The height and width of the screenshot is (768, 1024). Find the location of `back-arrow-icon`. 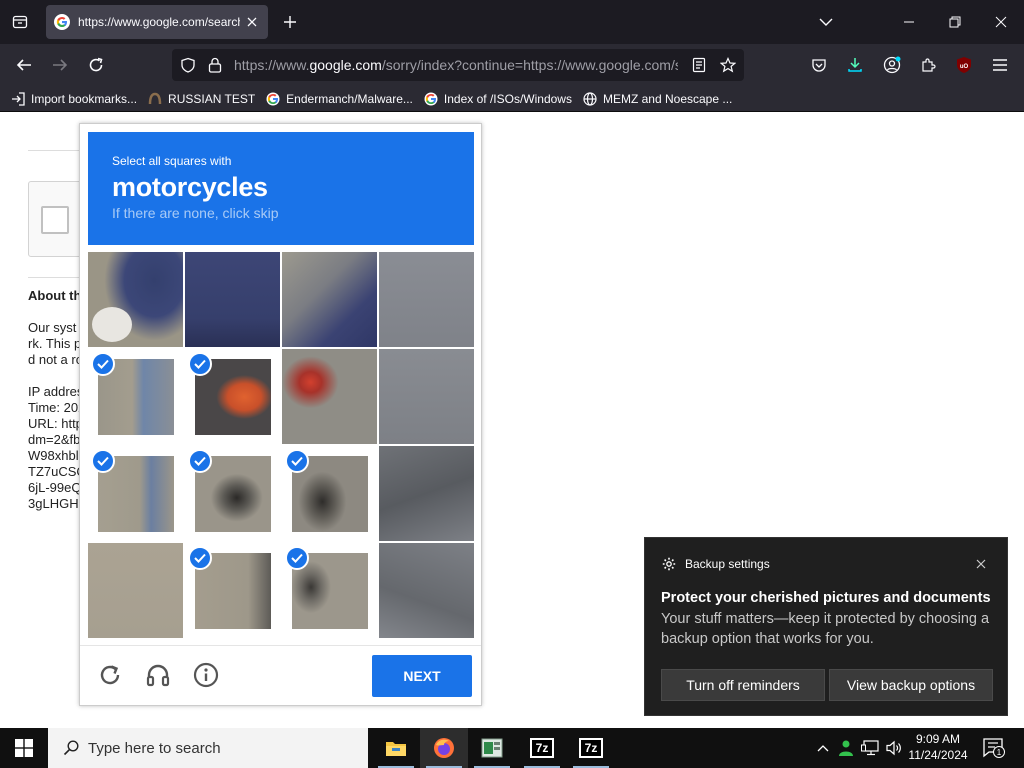

back-arrow-icon is located at coordinates (24, 65).